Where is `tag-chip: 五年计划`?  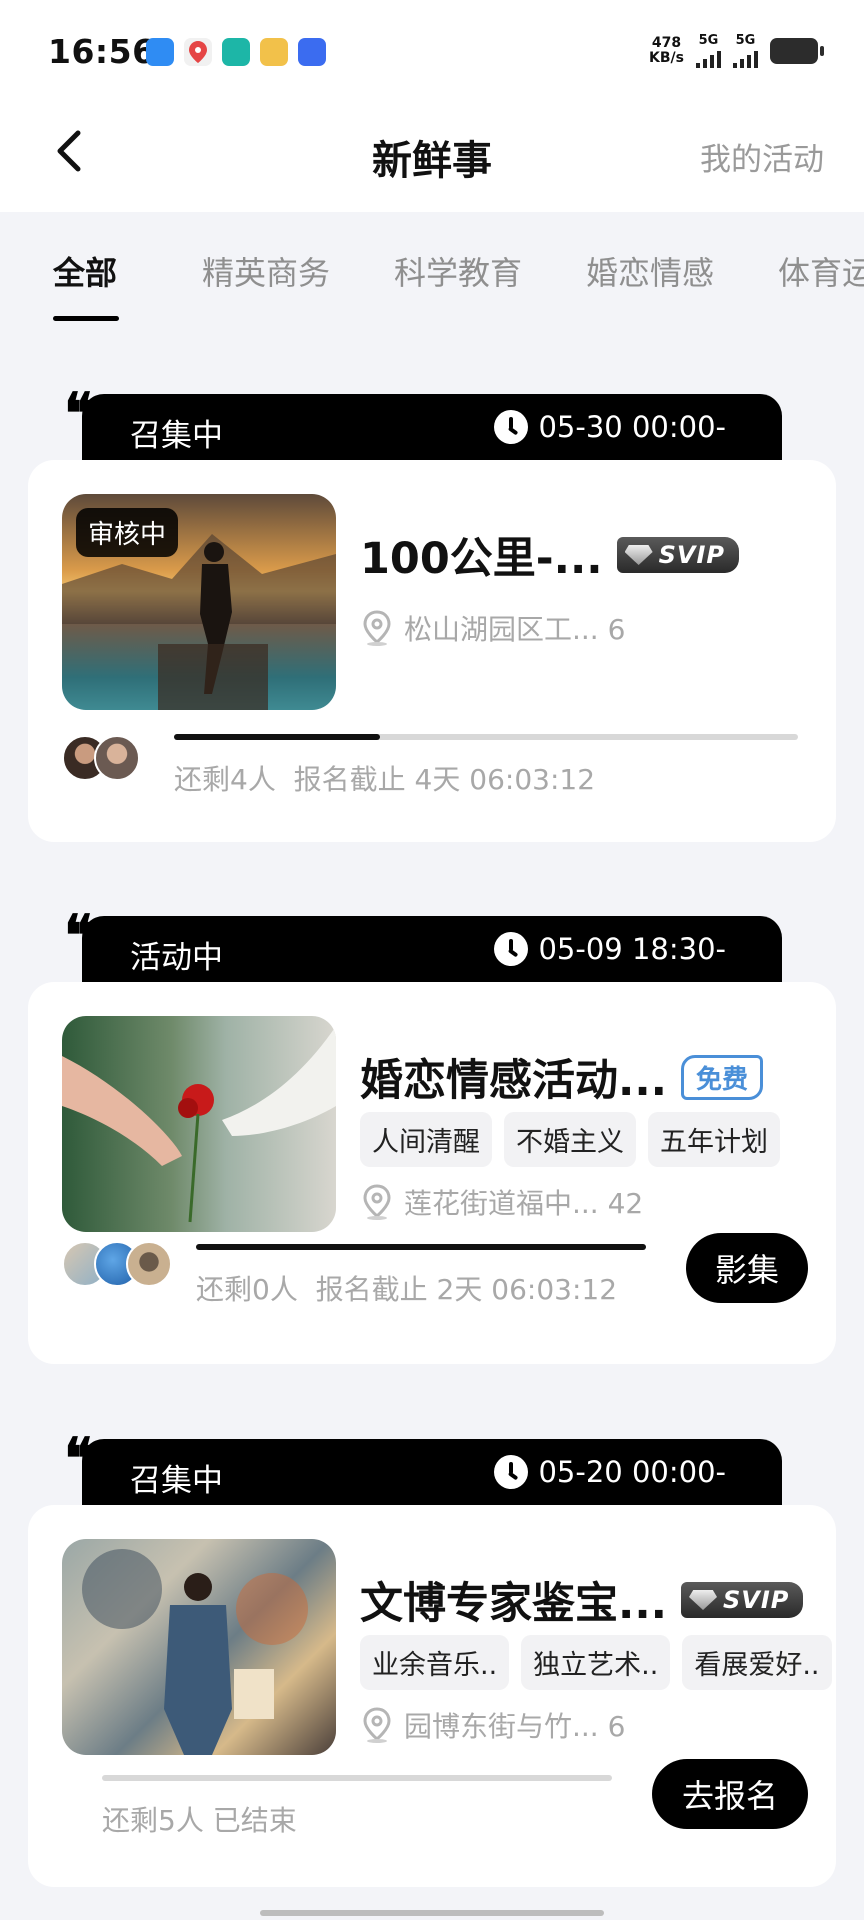
tag-chip: 五年计划 is located at coordinates (714, 1139).